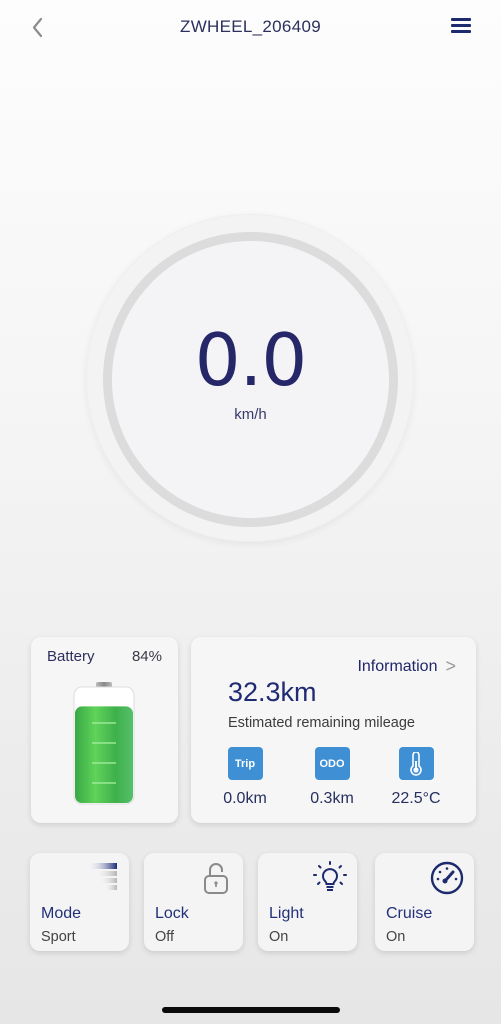  I want to click on light-label: Light, so click(286, 913).